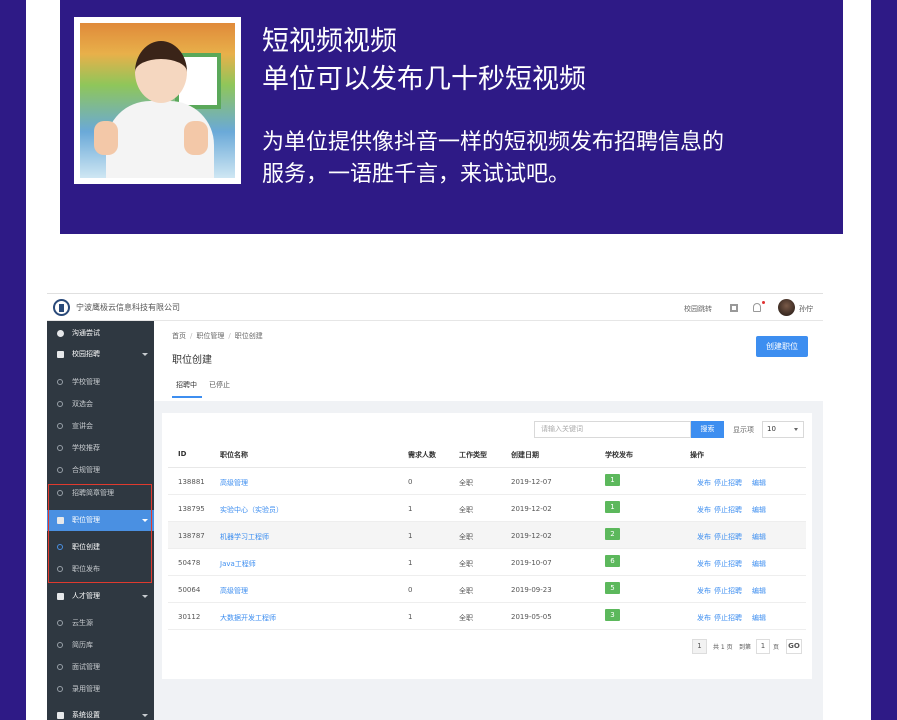 This screenshot has height=720, width=897. Describe the element at coordinates (698, 309) in the screenshot. I see `campus-link: 校园跳转` at that location.